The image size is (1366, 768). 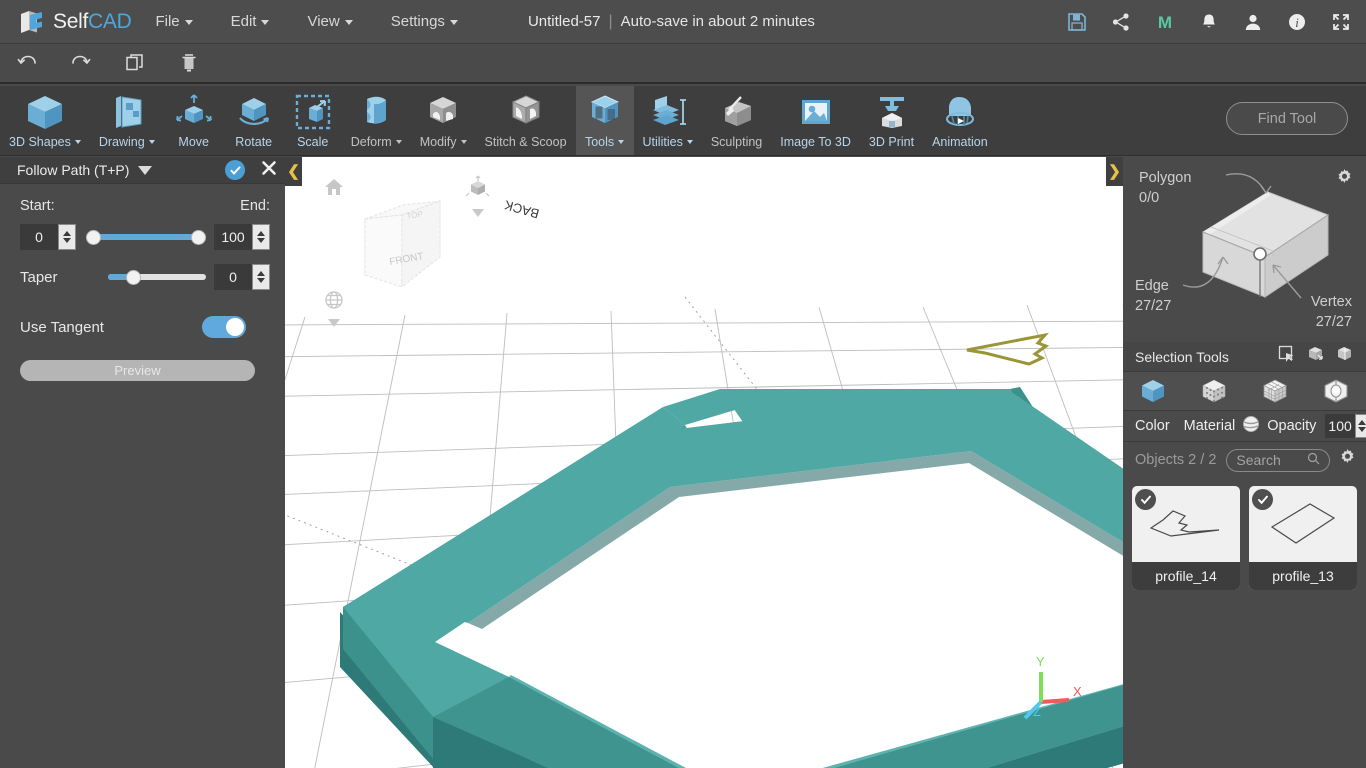 I want to click on panel-header: Follow Path (T+P), so click(x=142, y=170).